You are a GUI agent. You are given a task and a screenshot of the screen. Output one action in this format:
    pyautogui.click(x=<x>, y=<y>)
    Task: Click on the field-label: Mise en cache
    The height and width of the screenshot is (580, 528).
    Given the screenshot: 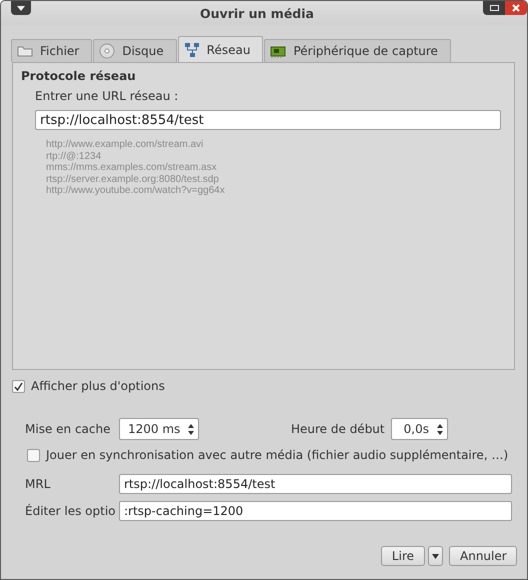 What is the action you would take?
    pyautogui.click(x=68, y=429)
    